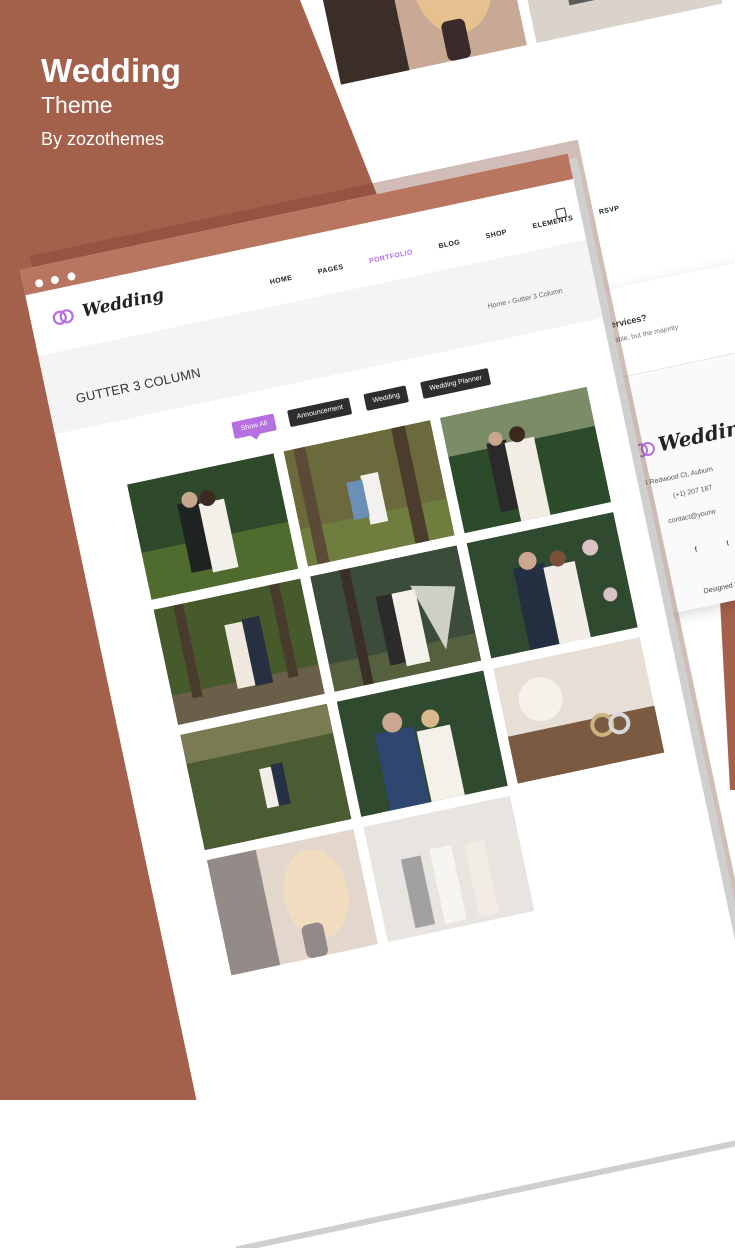  What do you see at coordinates (320, 412) in the screenshot?
I see `filter-announcement: Announcement` at bounding box center [320, 412].